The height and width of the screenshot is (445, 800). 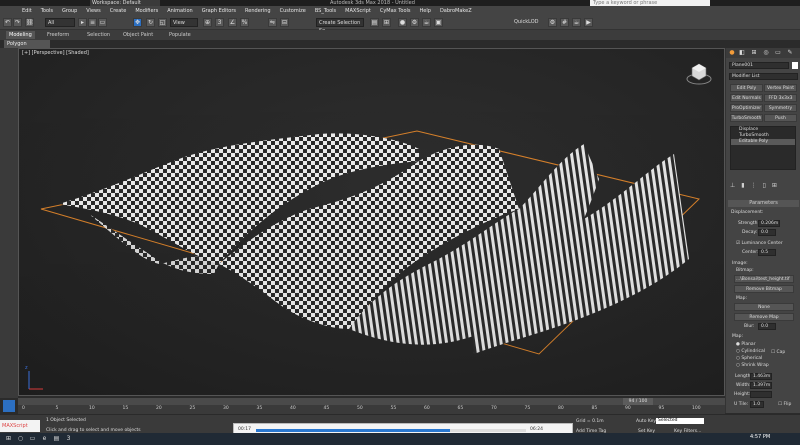 I want to click on align-icon: ⊟, so click(x=284, y=22).